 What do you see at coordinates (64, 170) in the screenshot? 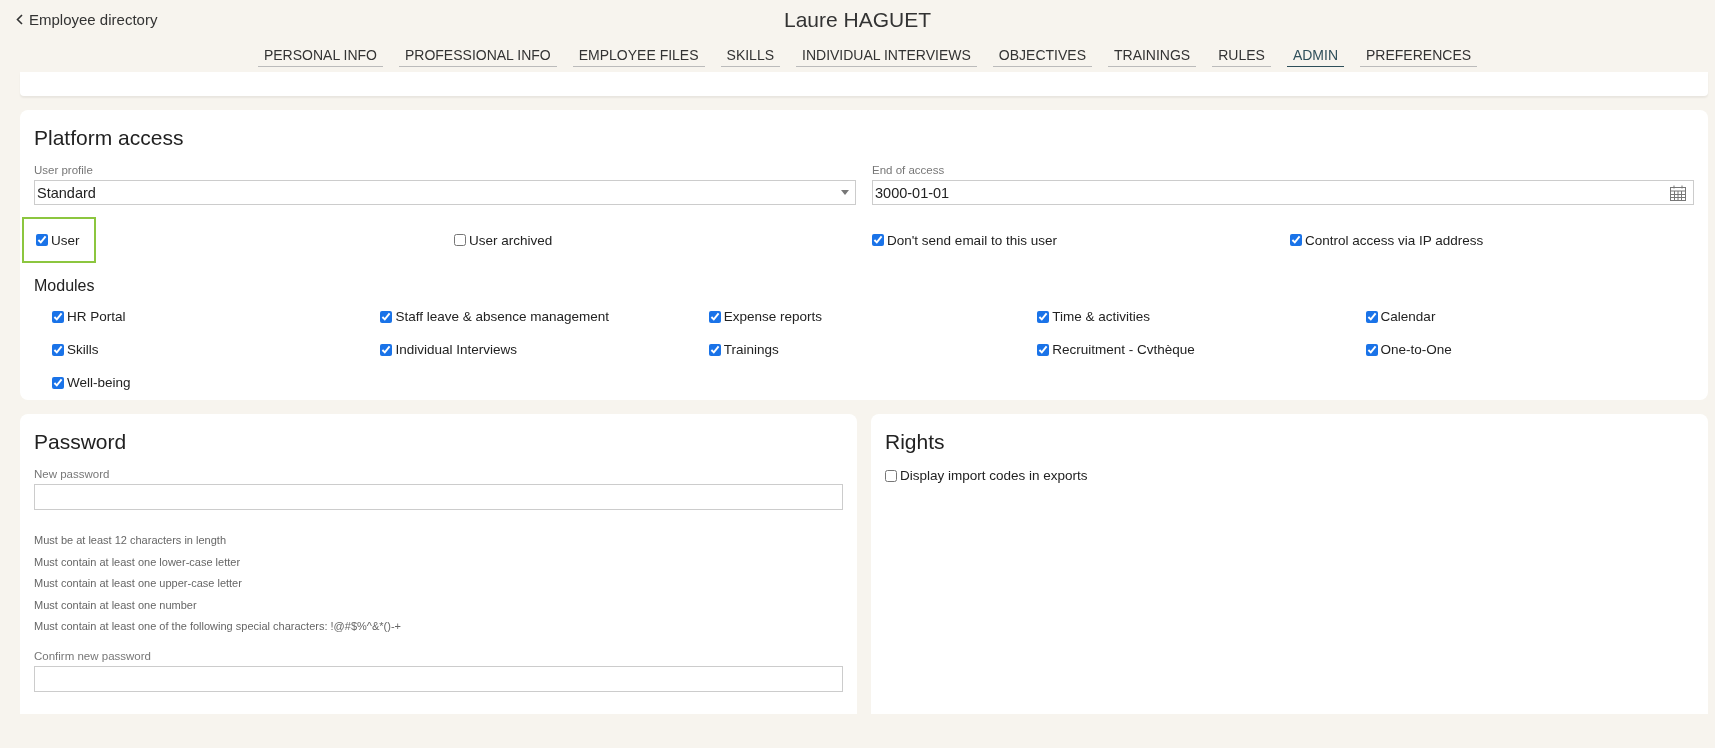
I see `field-label: User profile` at bounding box center [64, 170].